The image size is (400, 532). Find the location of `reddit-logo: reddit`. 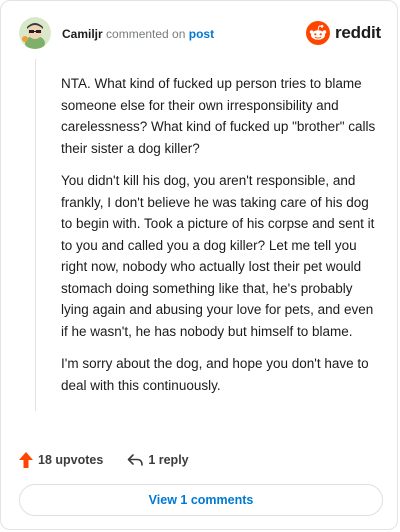

reddit-logo: reddit is located at coordinates (343, 33).